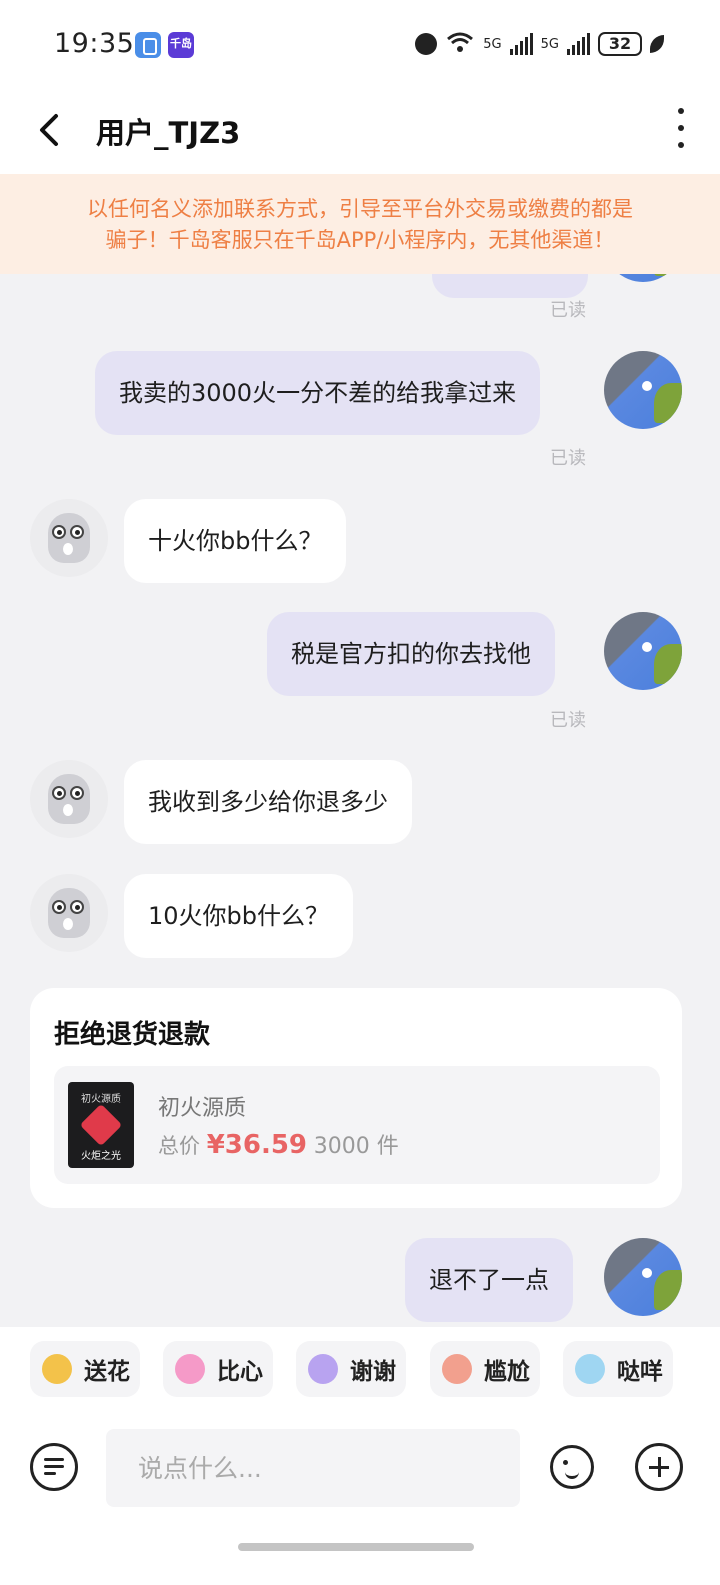 The image size is (720, 1585). What do you see at coordinates (101, 1156) in the screenshot?
I see `product-image-caption-bottom: 火炬之光` at bounding box center [101, 1156].